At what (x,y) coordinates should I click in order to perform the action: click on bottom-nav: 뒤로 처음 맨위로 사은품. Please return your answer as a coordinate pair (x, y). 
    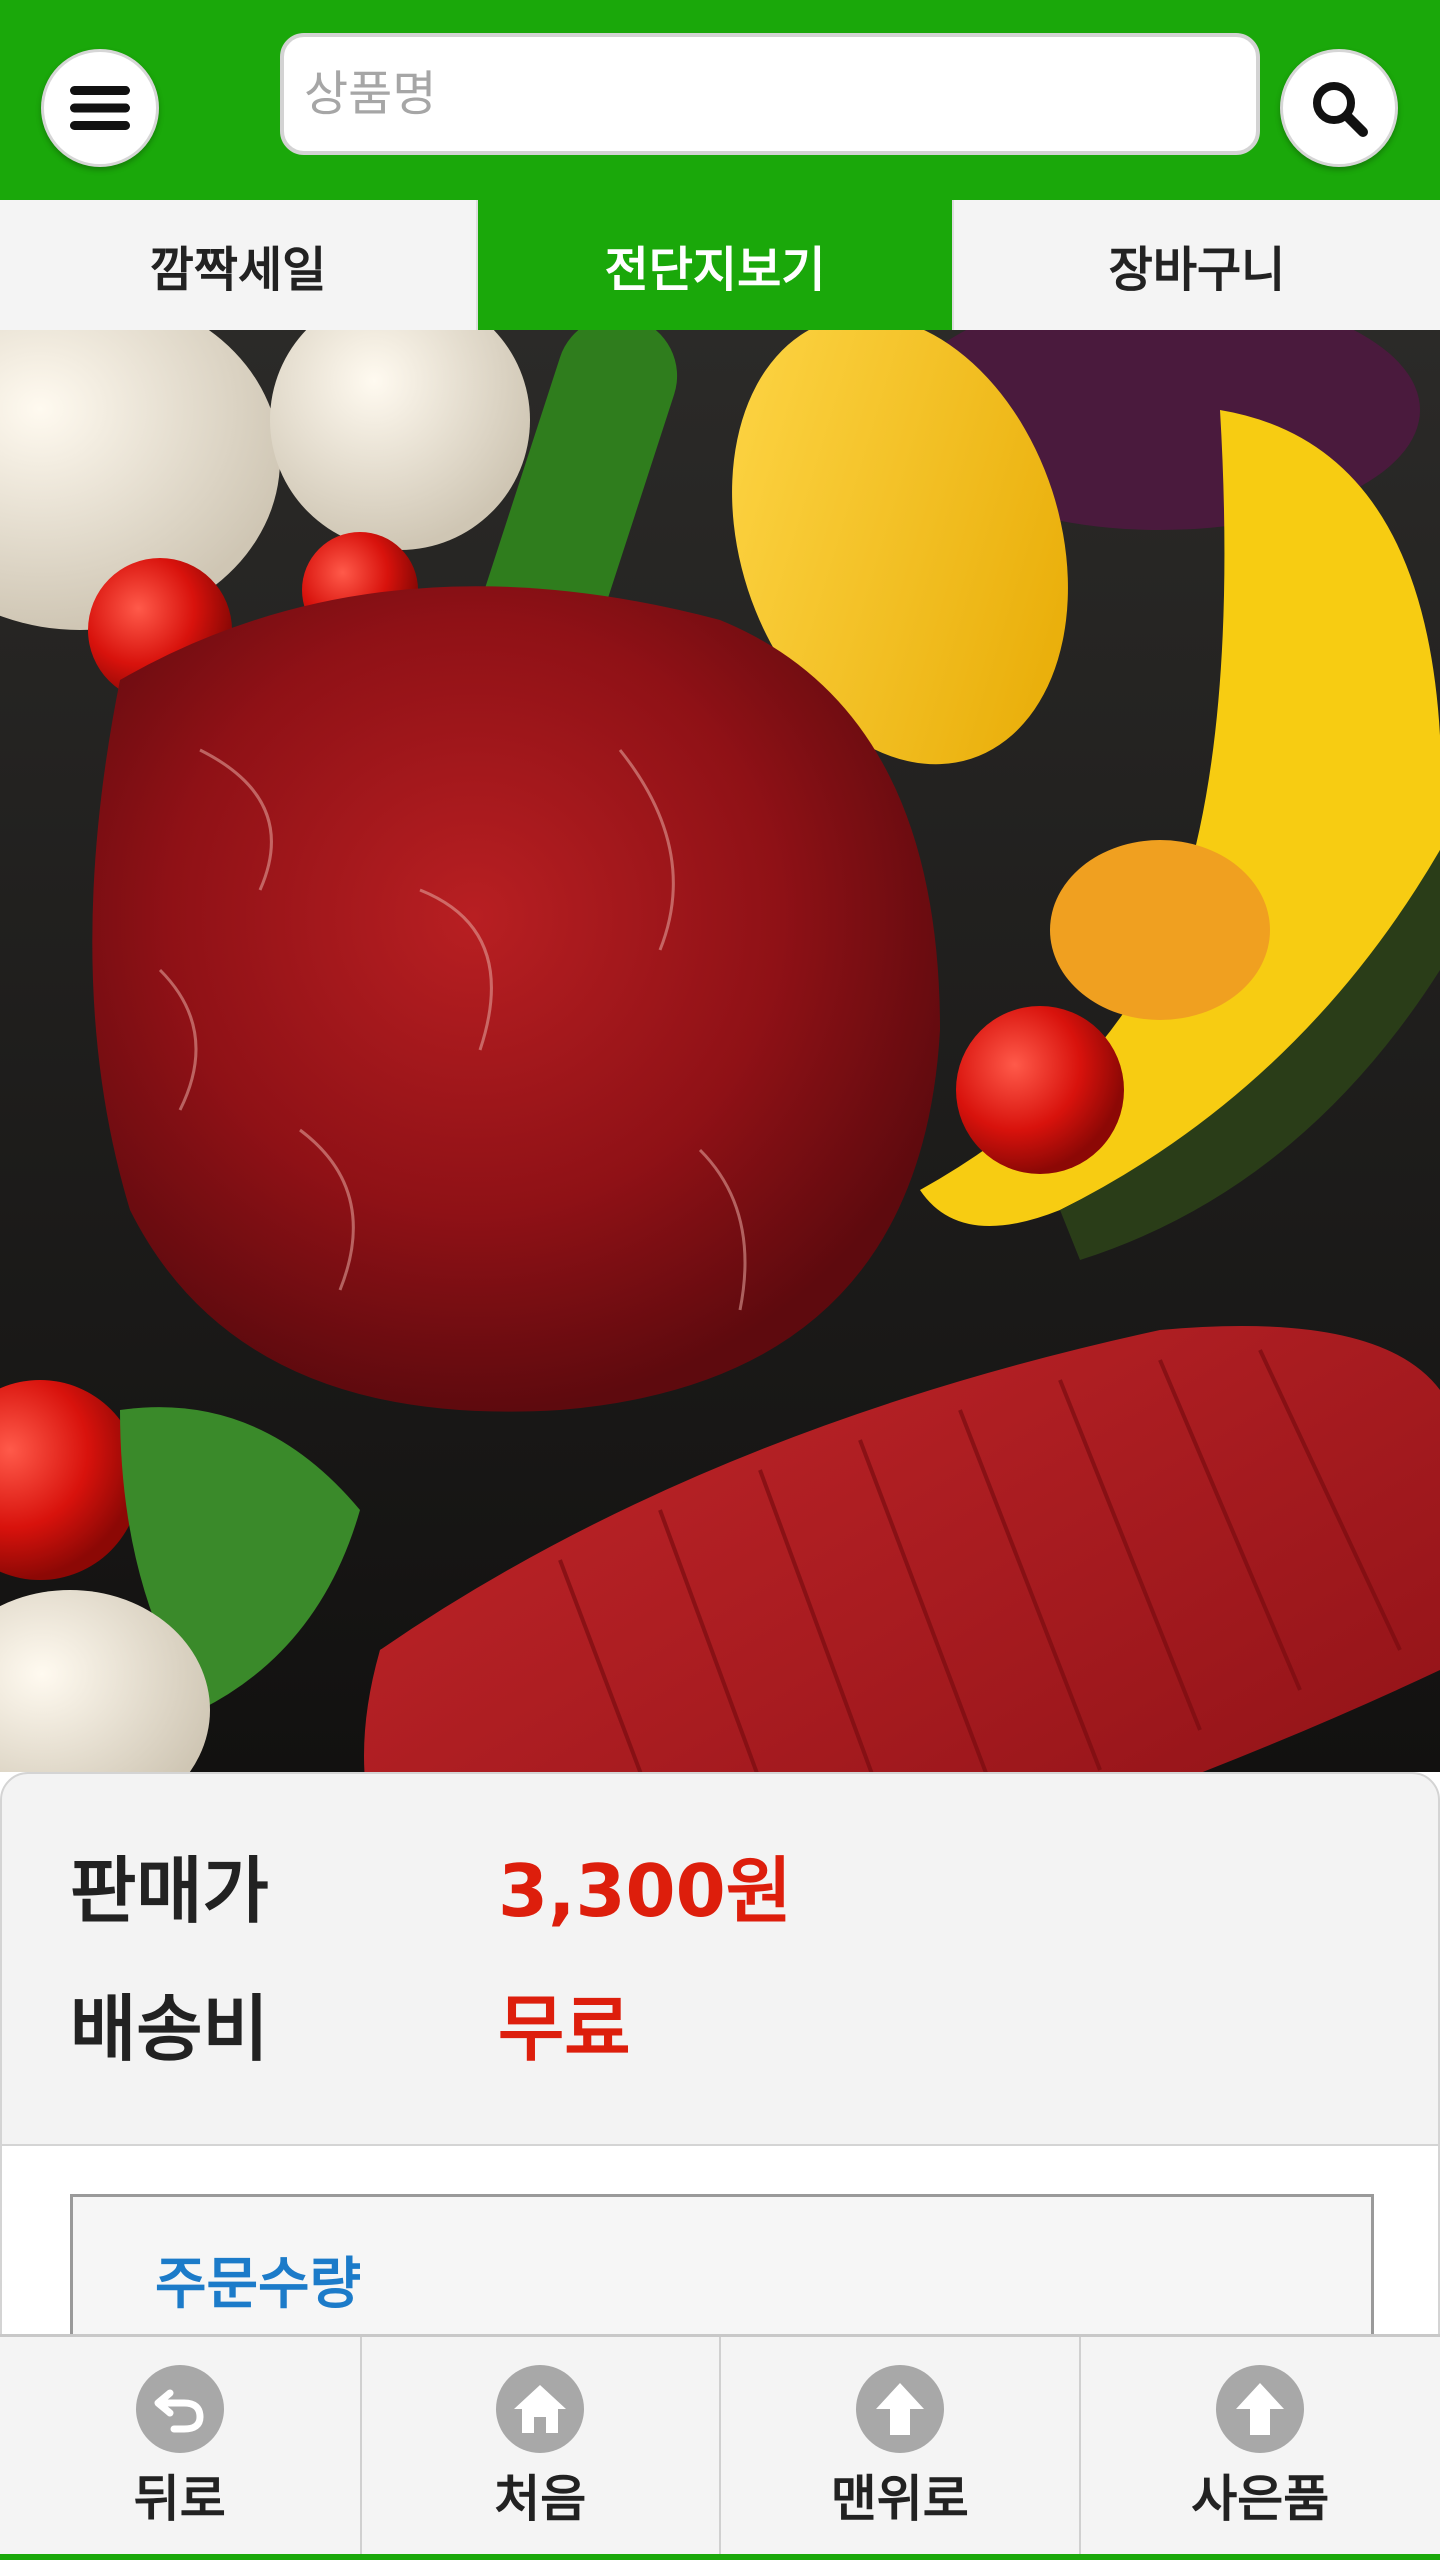
    Looking at the image, I should click on (720, 2447).